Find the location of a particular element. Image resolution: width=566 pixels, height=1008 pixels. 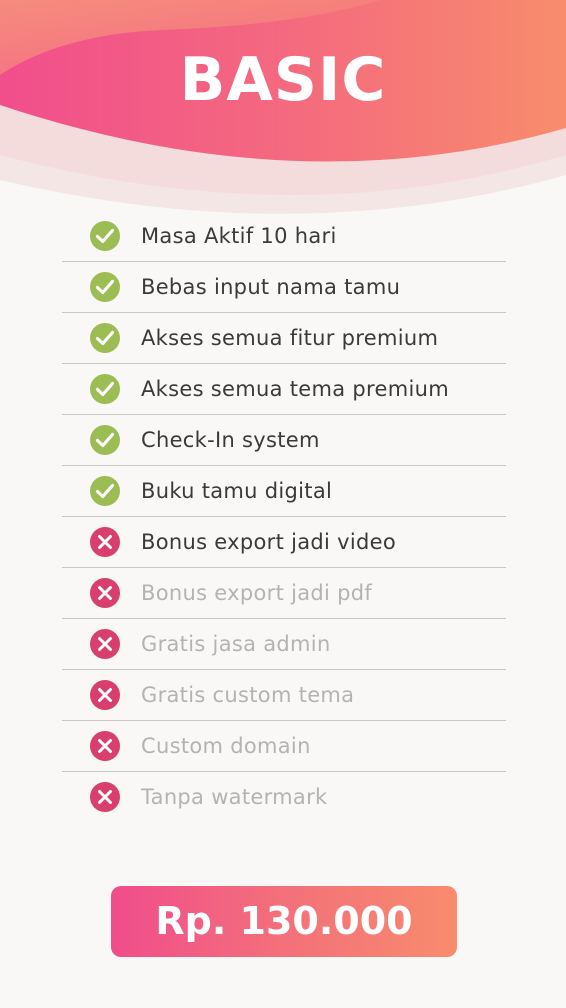

feature-item: Bonus export jadi video is located at coordinates (284, 542).